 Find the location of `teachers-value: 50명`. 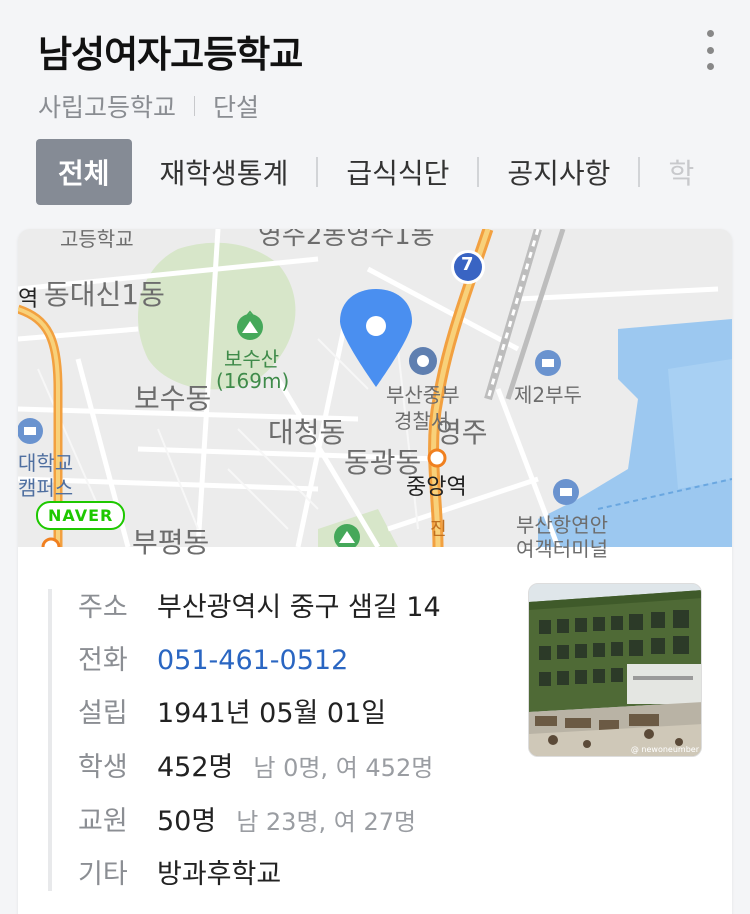

teachers-value: 50명 is located at coordinates (187, 821).